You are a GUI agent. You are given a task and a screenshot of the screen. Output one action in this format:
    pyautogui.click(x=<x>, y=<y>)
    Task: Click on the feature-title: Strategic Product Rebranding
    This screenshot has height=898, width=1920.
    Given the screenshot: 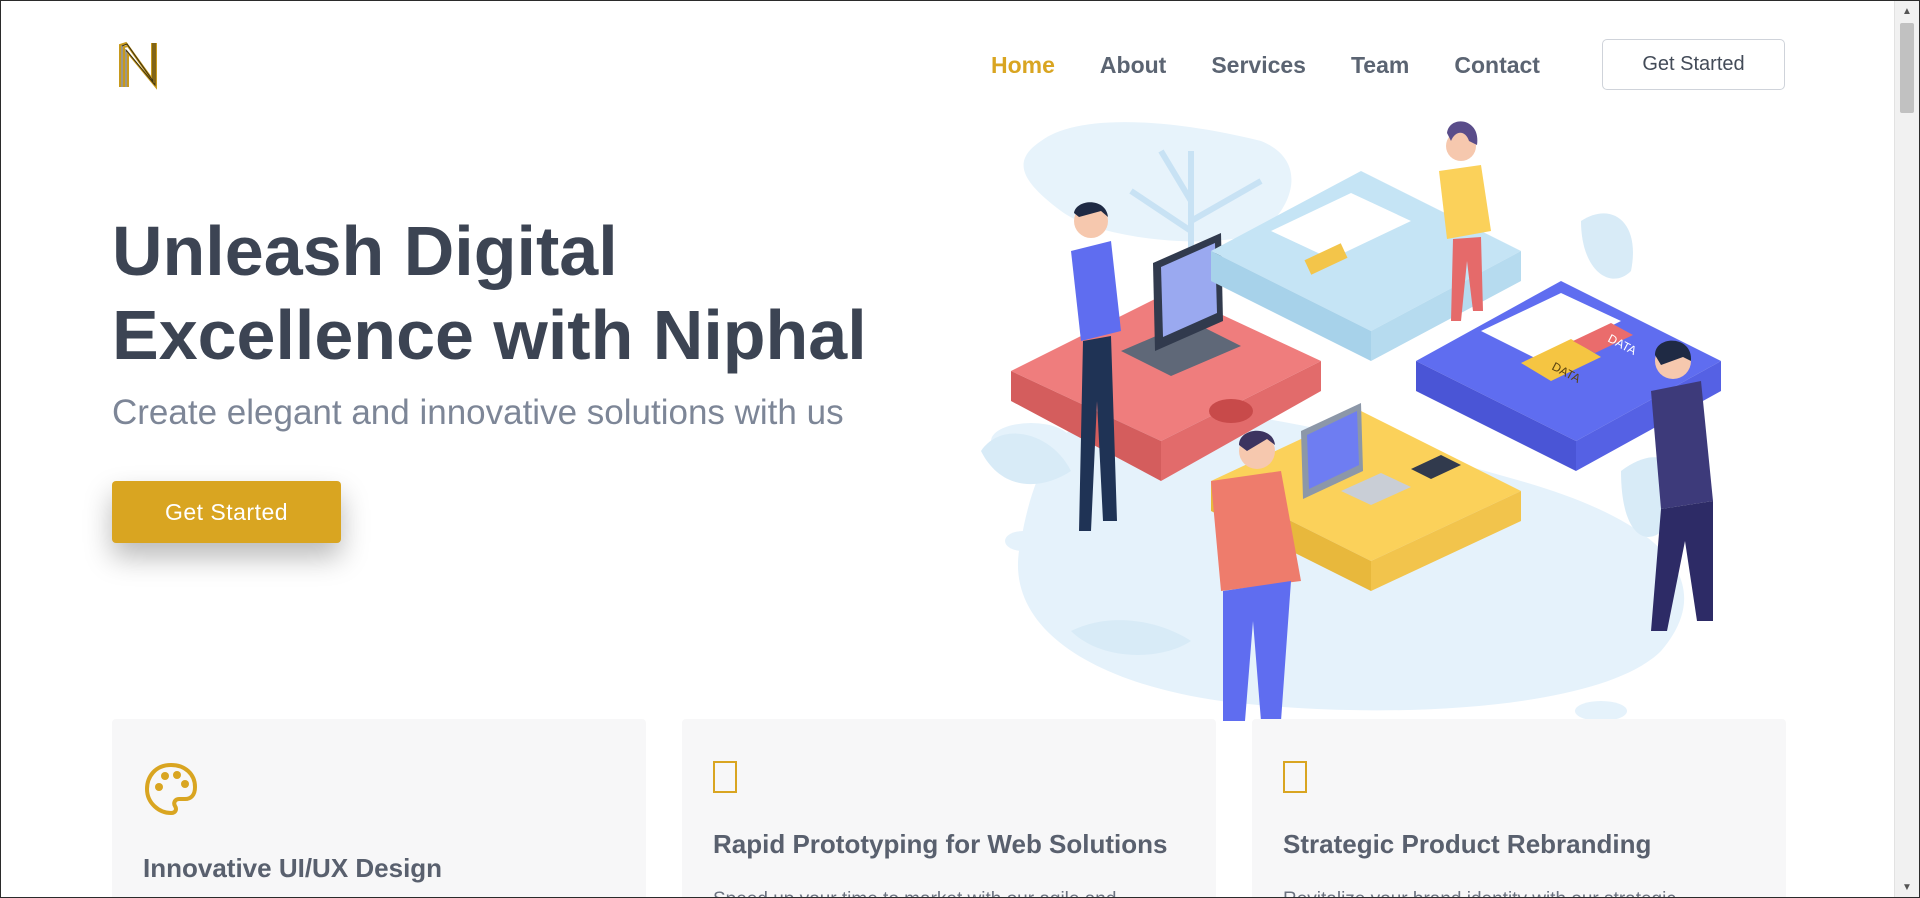 What is the action you would take?
    pyautogui.click(x=1467, y=844)
    